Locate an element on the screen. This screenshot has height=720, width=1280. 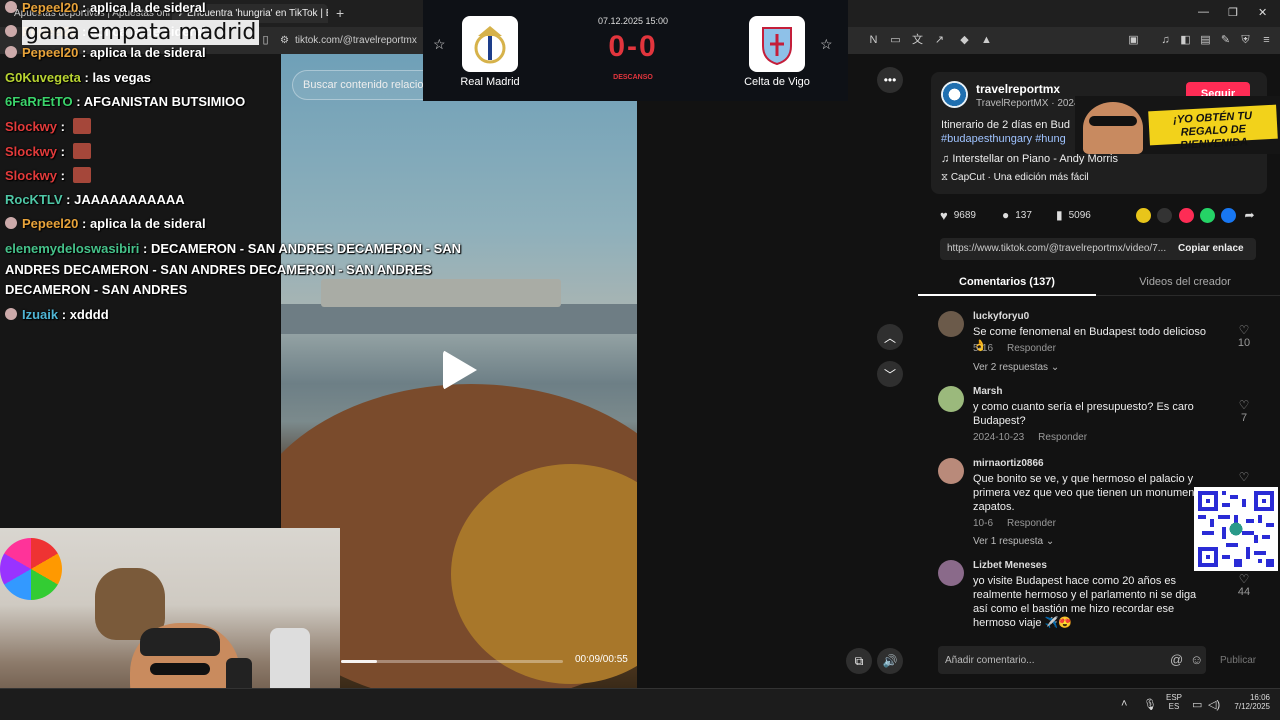
chat-username: Slockwy is located at coordinates (31, 175).